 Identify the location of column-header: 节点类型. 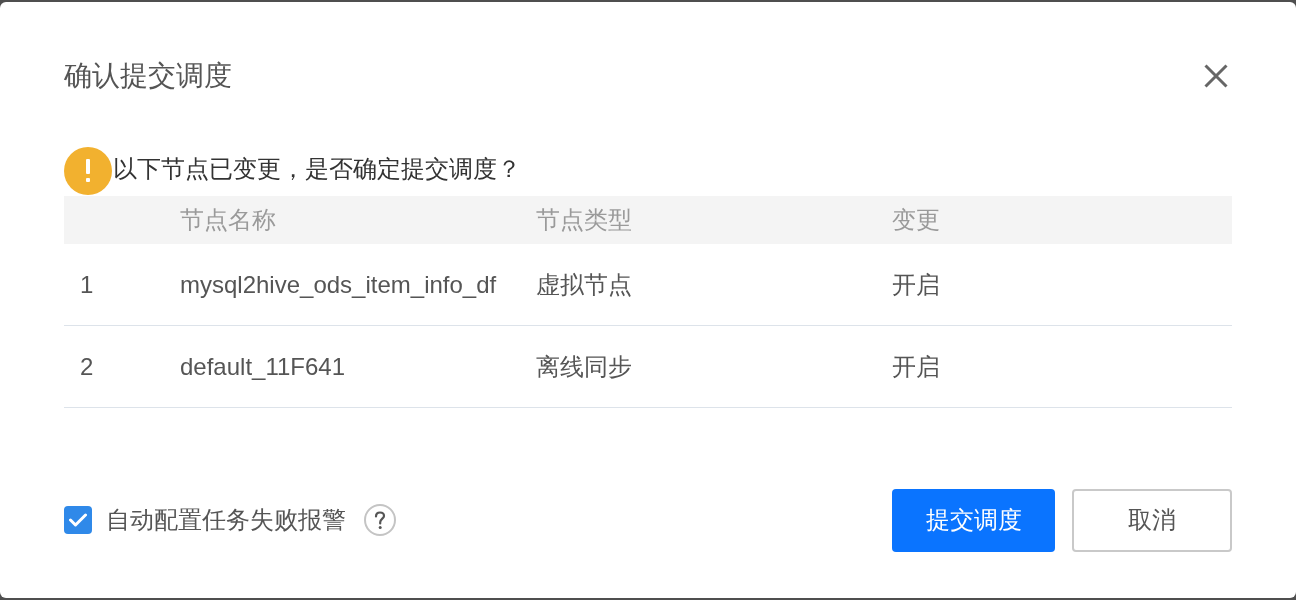
(584, 220).